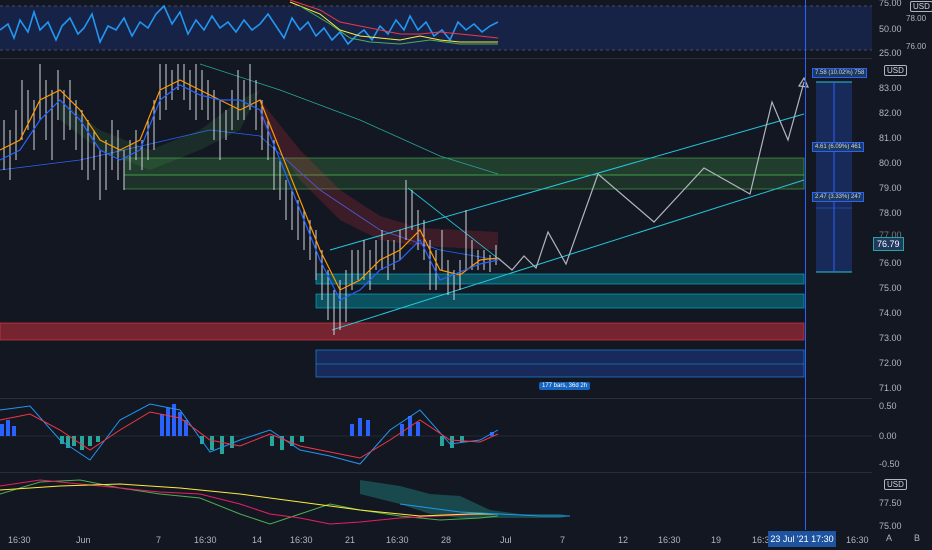  What do you see at coordinates (805, 265) in the screenshot?
I see `crosshair-line` at bounding box center [805, 265].